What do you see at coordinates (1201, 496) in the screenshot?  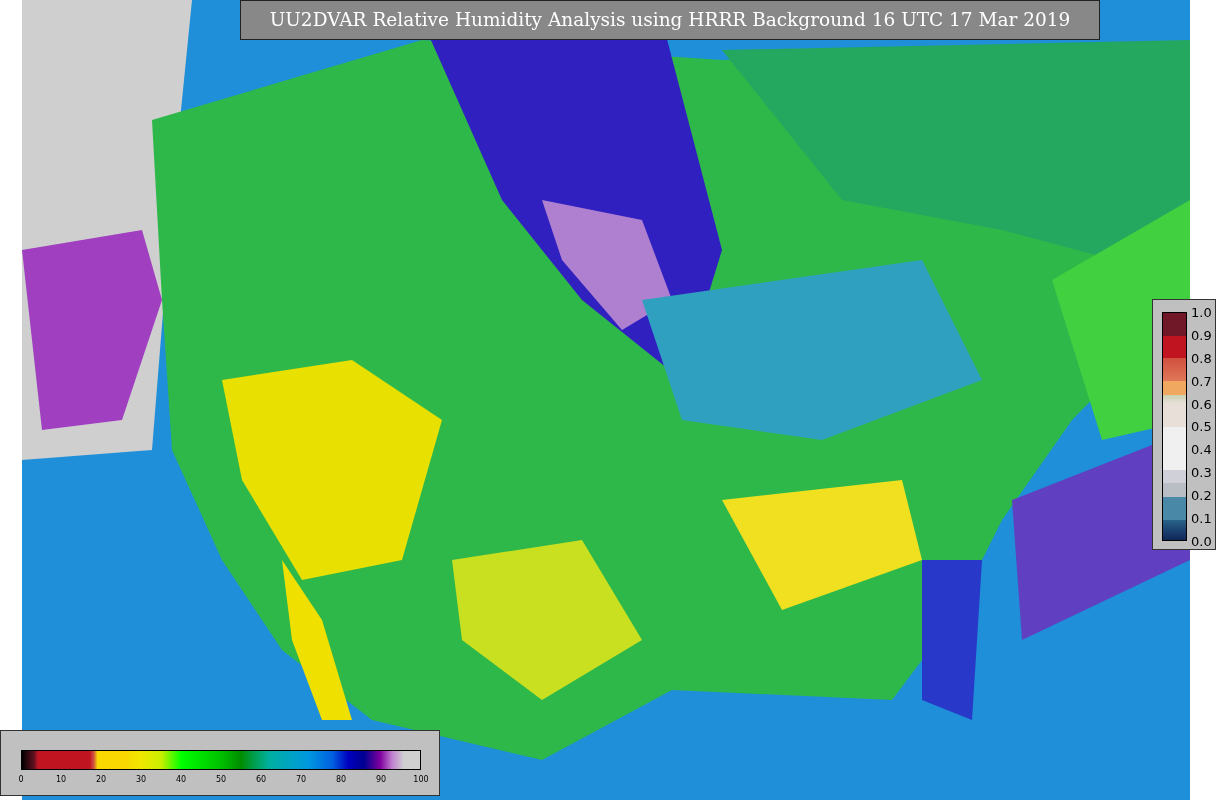 I see `colorbar-tick-label: 0.2` at bounding box center [1201, 496].